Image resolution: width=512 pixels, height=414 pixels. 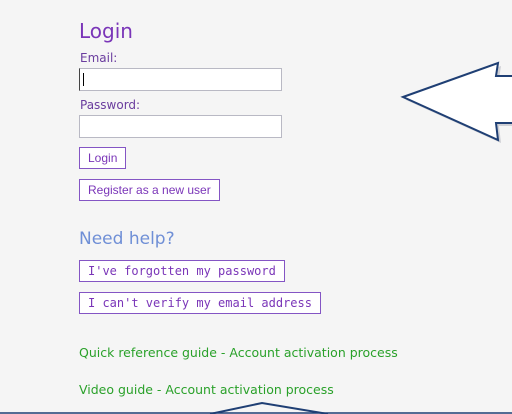 What do you see at coordinates (103, 158) in the screenshot?
I see `login-button: Login` at bounding box center [103, 158].